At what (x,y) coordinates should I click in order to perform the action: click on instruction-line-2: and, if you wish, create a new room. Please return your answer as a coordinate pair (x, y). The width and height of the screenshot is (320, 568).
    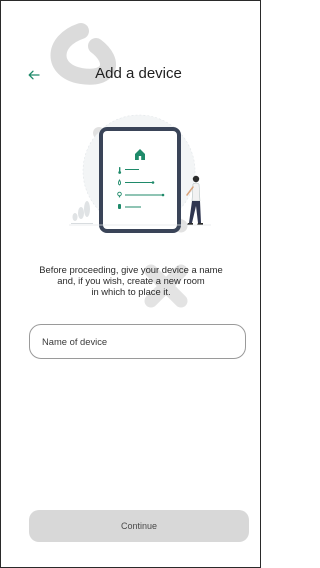
    Looking at the image, I should click on (131, 280).